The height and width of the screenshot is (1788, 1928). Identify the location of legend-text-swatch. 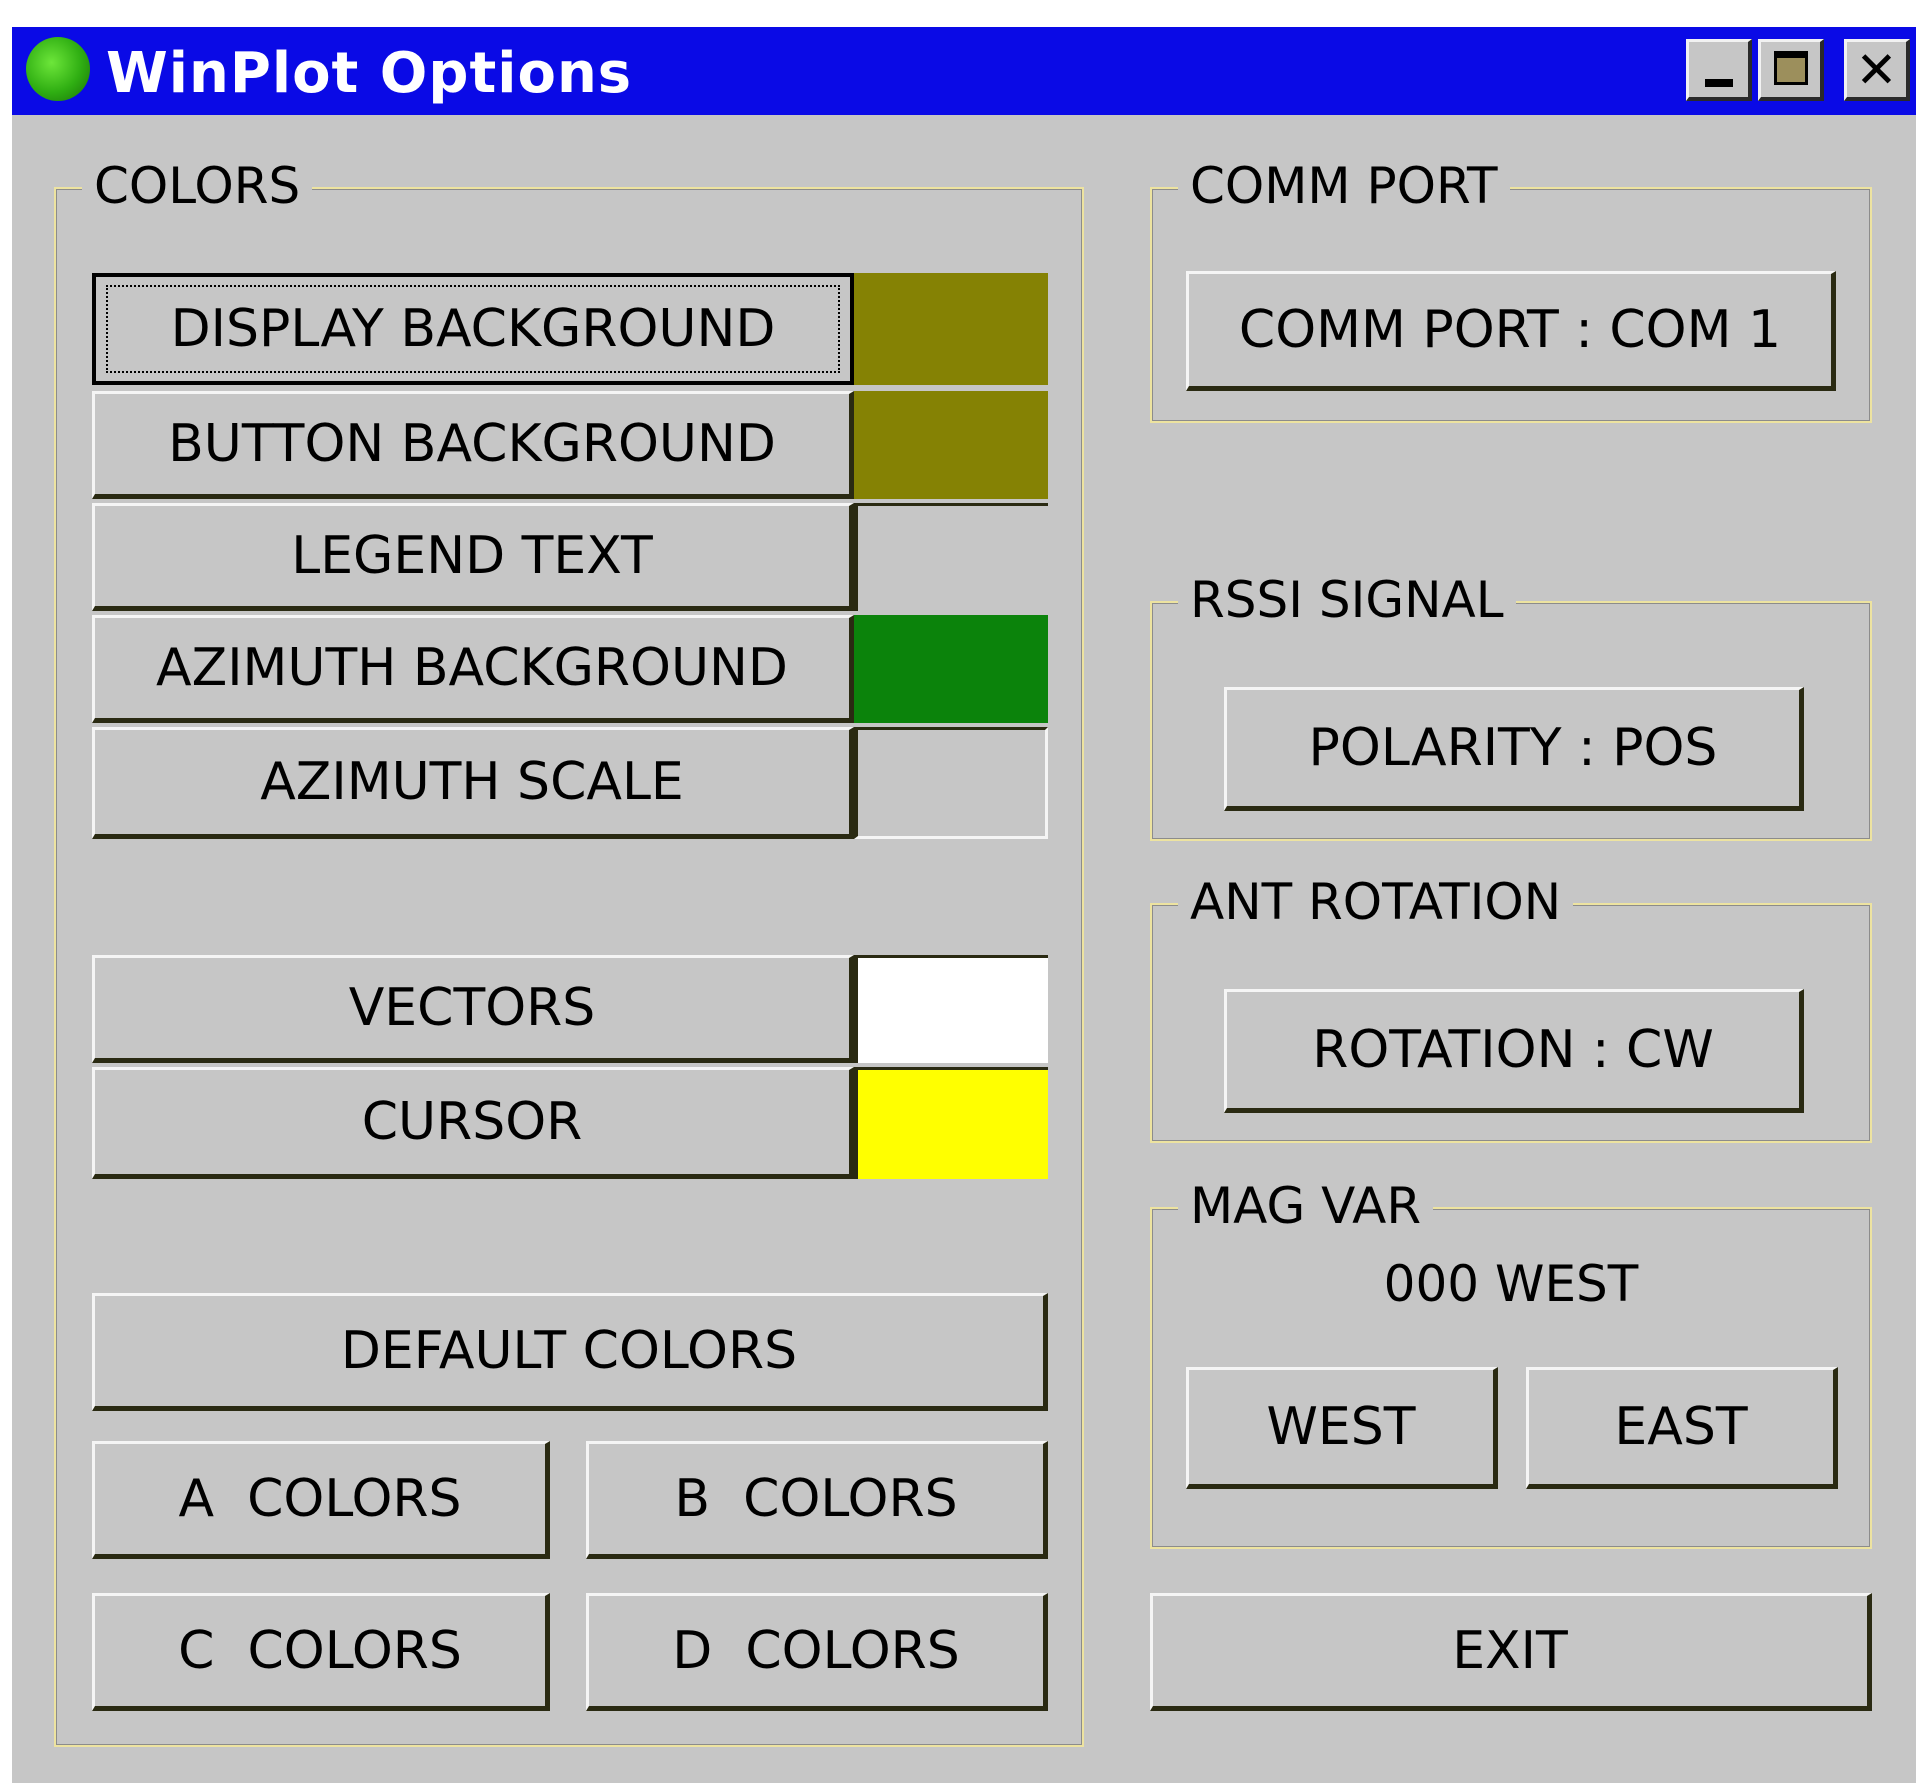
(951, 557).